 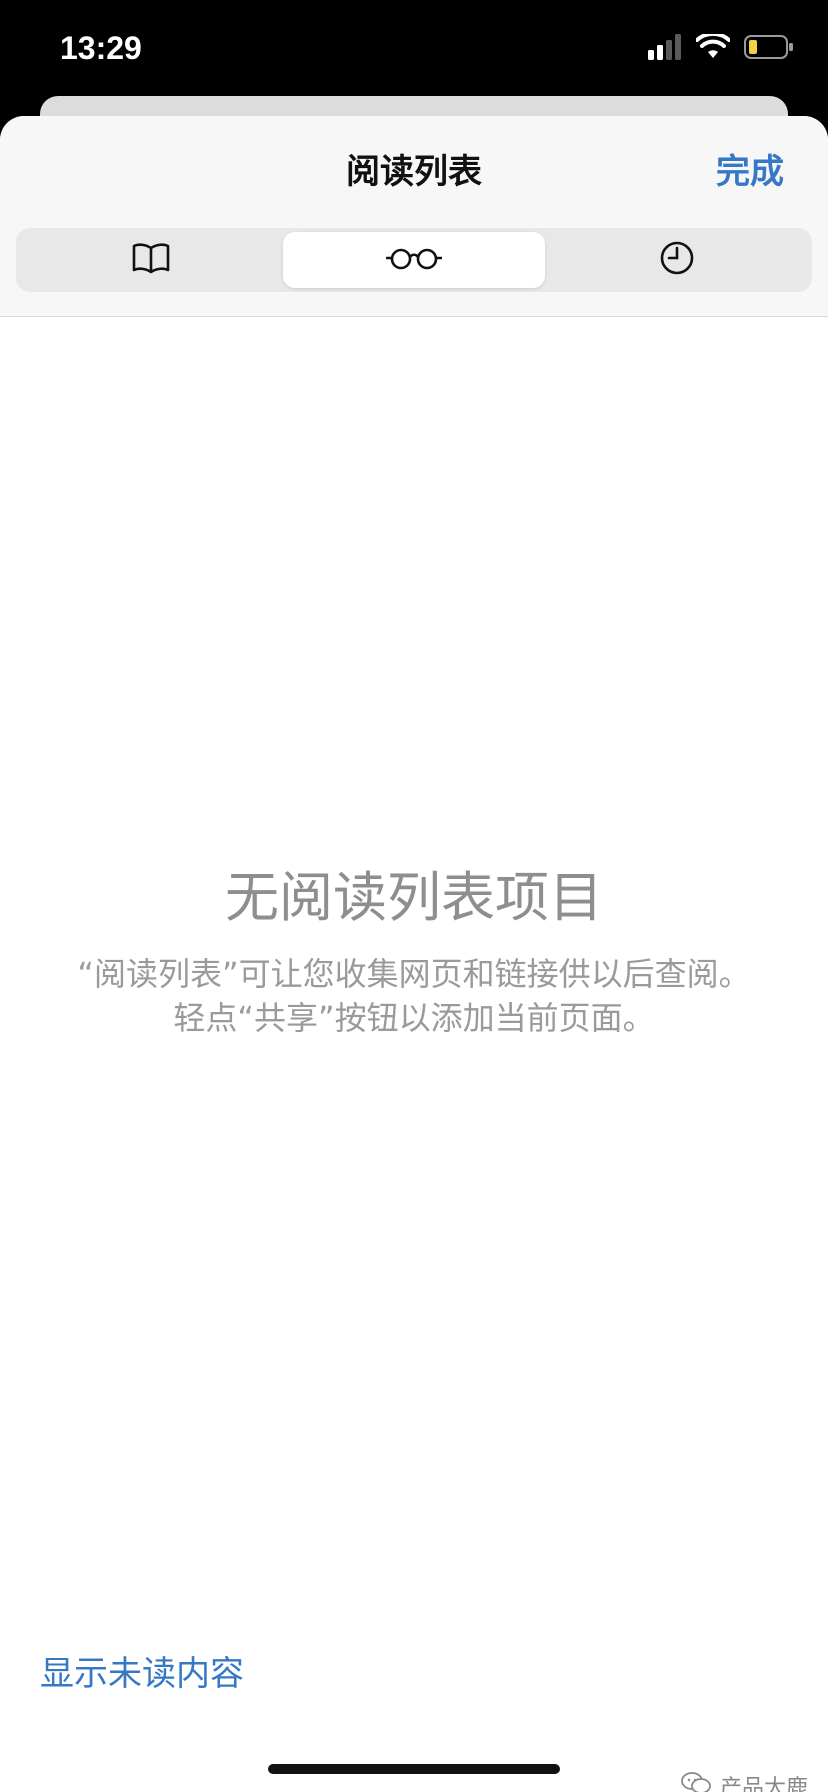 I want to click on status-icons, so click(x=721, y=47).